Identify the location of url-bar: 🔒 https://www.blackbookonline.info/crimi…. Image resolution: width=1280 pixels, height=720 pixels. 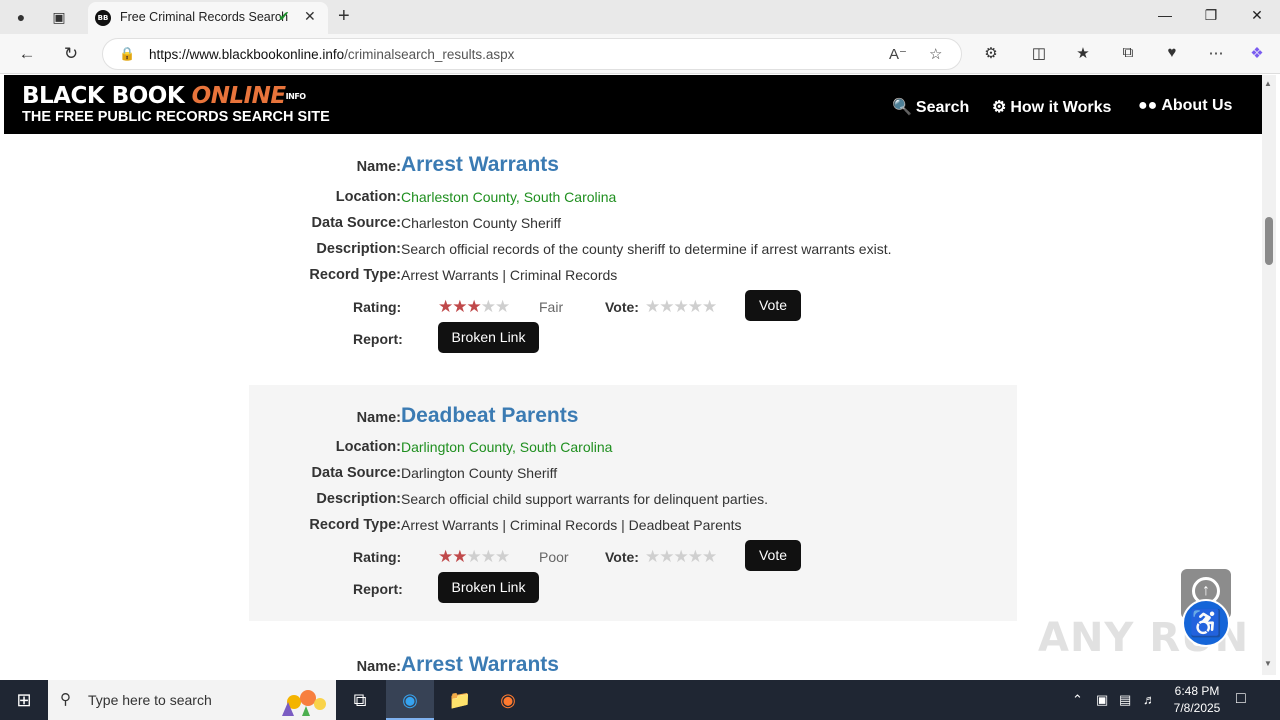
(532, 54).